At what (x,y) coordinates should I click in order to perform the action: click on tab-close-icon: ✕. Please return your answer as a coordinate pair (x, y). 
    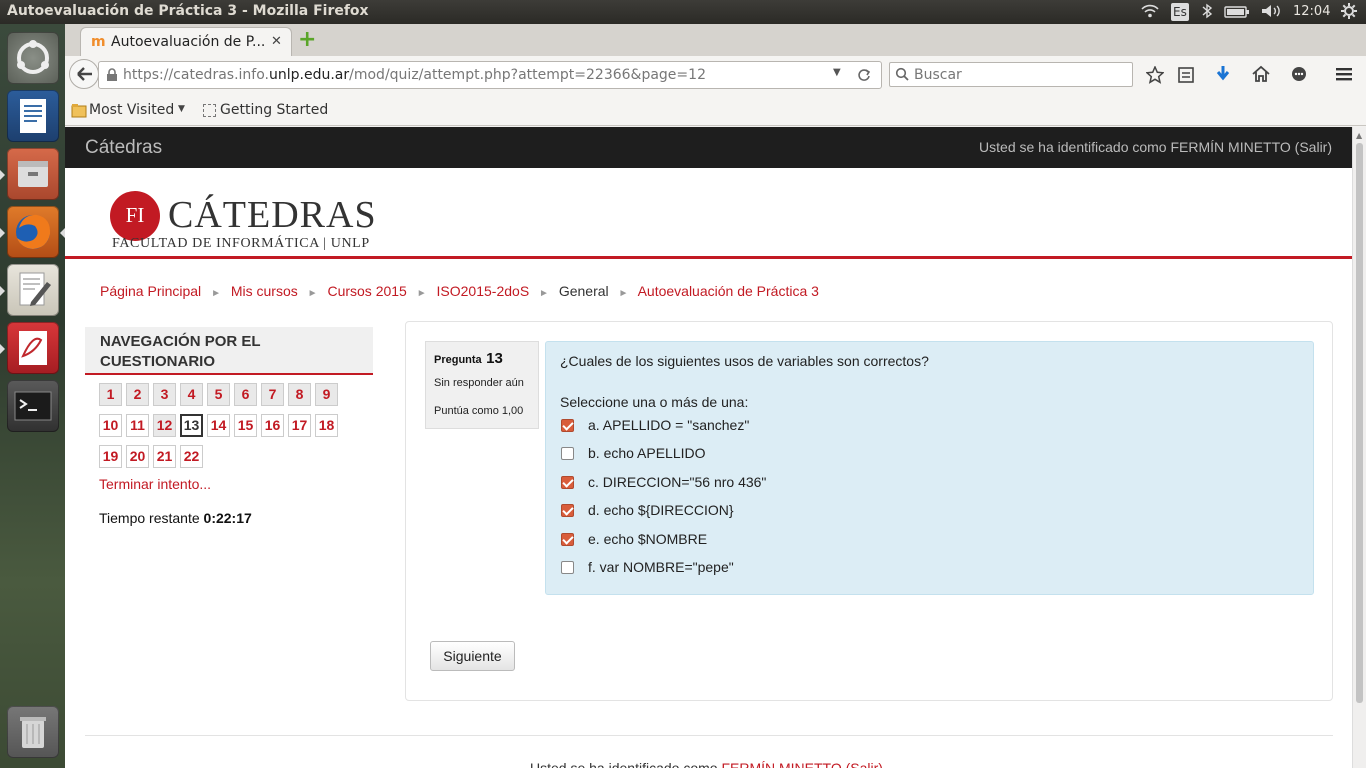
    Looking at the image, I should click on (276, 41).